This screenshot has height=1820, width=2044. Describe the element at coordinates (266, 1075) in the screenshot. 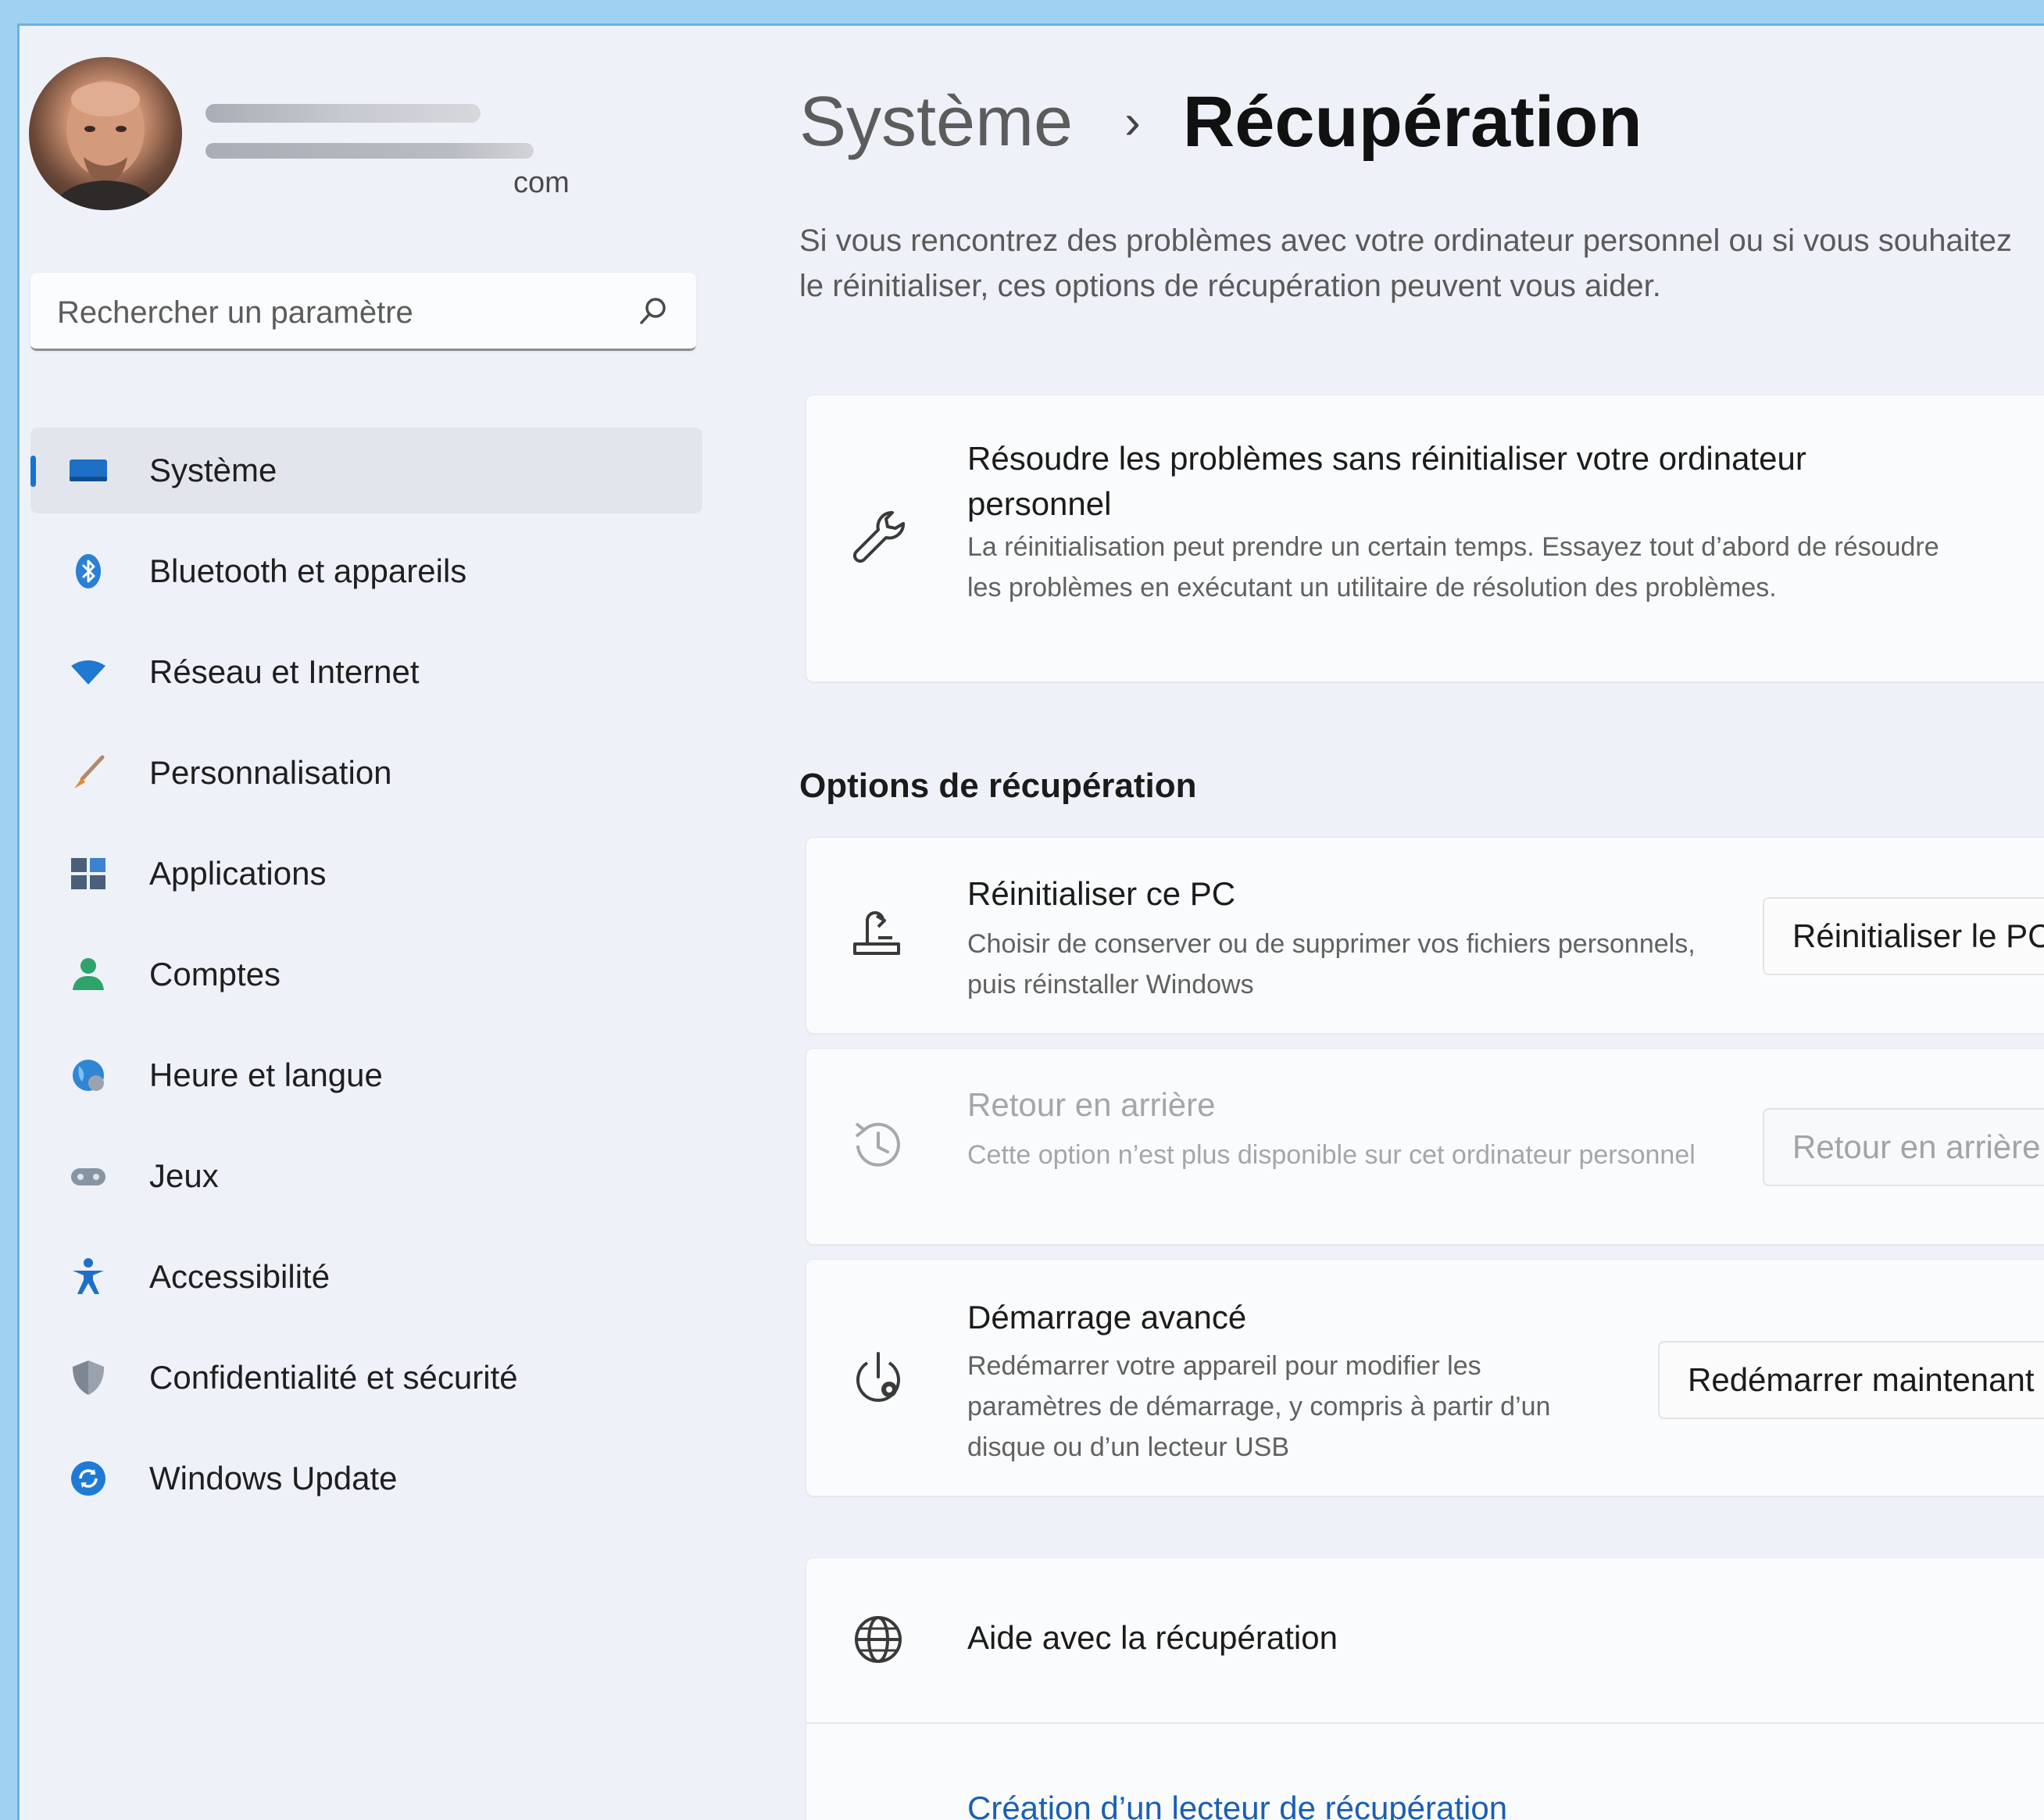

I see `sidebar-item-label: Heure et langue` at that location.